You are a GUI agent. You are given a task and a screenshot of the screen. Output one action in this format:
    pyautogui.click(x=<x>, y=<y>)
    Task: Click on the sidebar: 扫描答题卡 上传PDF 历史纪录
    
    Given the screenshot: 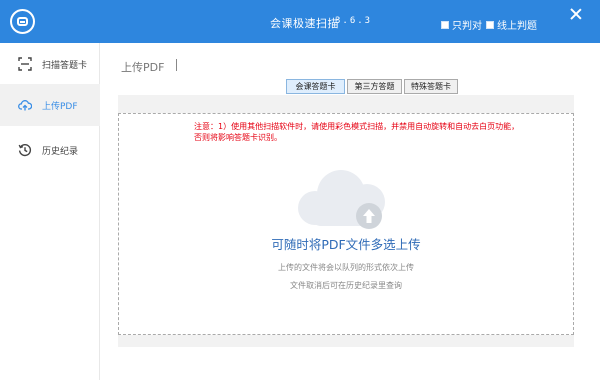 What is the action you would take?
    pyautogui.click(x=50, y=211)
    